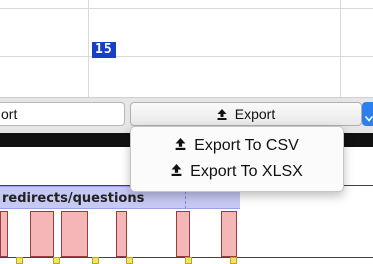  Describe the element at coordinates (246, 172) in the screenshot. I see `menu-item-label: Export To XLSX` at that location.